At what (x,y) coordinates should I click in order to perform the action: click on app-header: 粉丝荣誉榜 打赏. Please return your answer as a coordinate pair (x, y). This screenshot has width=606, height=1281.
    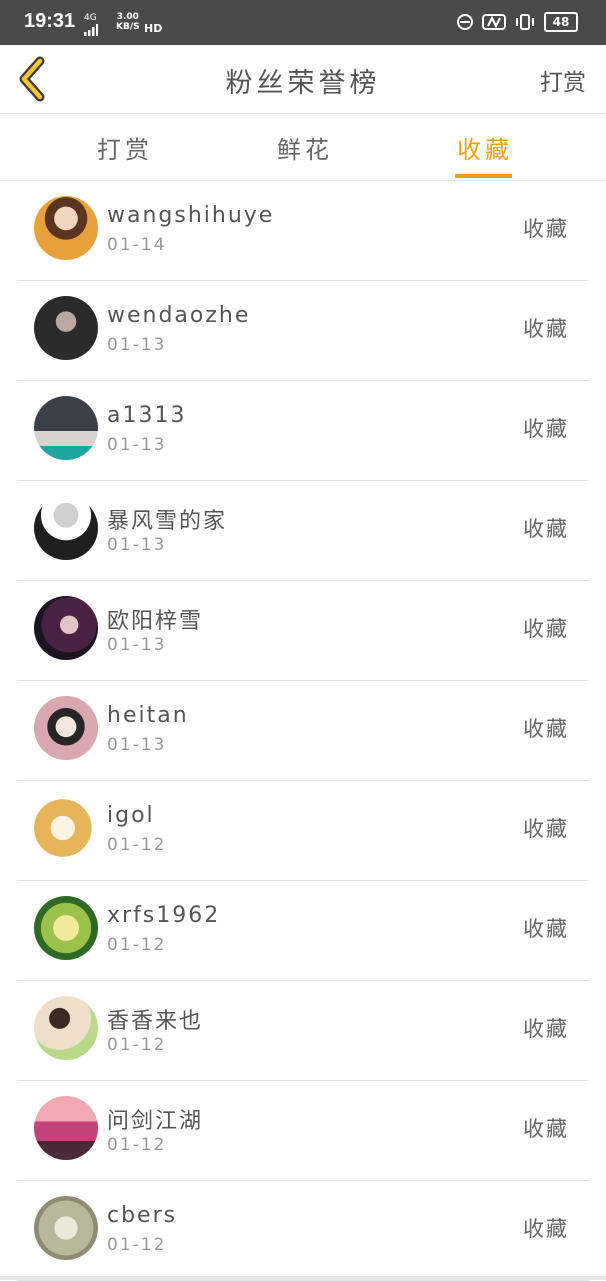
    Looking at the image, I should click on (303, 79).